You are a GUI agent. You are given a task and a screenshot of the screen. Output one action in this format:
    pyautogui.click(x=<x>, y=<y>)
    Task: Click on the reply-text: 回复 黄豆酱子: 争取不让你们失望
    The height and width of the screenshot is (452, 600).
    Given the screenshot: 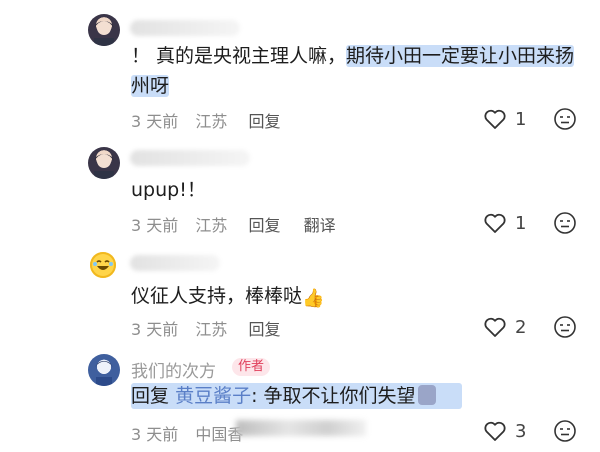 What is the action you would take?
    pyautogui.click(x=296, y=396)
    